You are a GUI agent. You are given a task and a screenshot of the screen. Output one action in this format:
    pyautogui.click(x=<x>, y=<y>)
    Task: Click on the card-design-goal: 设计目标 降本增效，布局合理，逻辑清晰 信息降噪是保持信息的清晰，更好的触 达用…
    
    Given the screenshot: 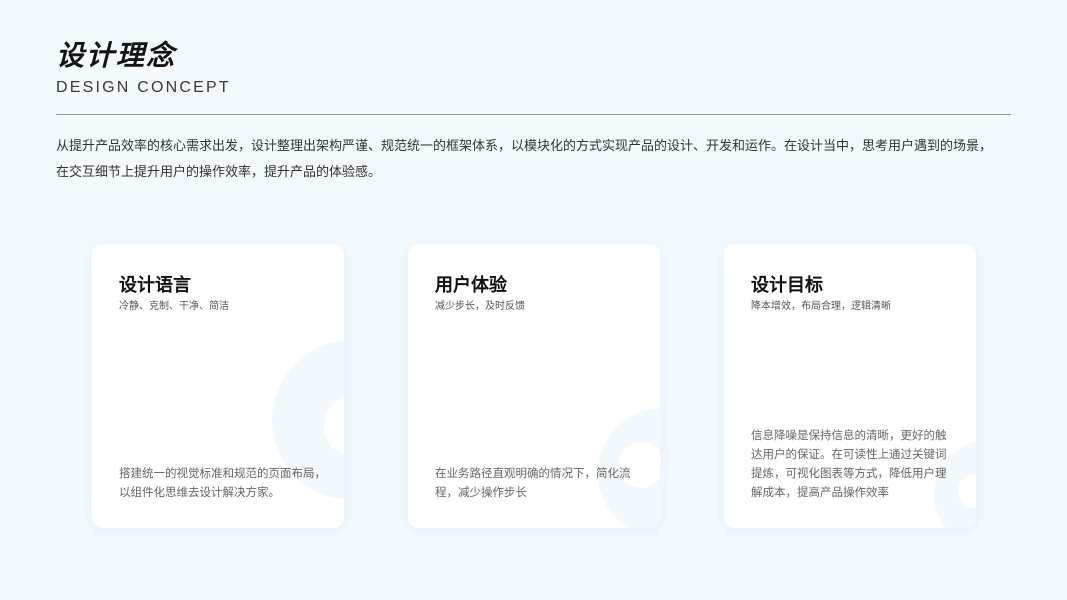 What is the action you would take?
    pyautogui.click(x=850, y=386)
    